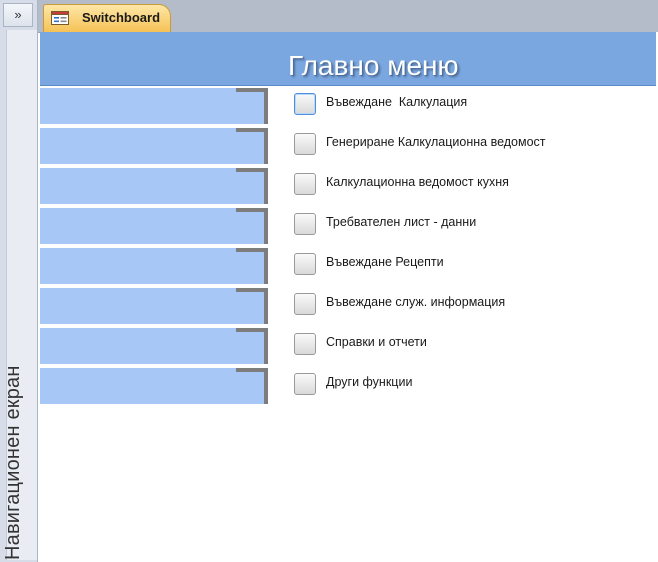  Describe the element at coordinates (121, 17) in the screenshot. I see `tab-label: Switchboard` at that location.